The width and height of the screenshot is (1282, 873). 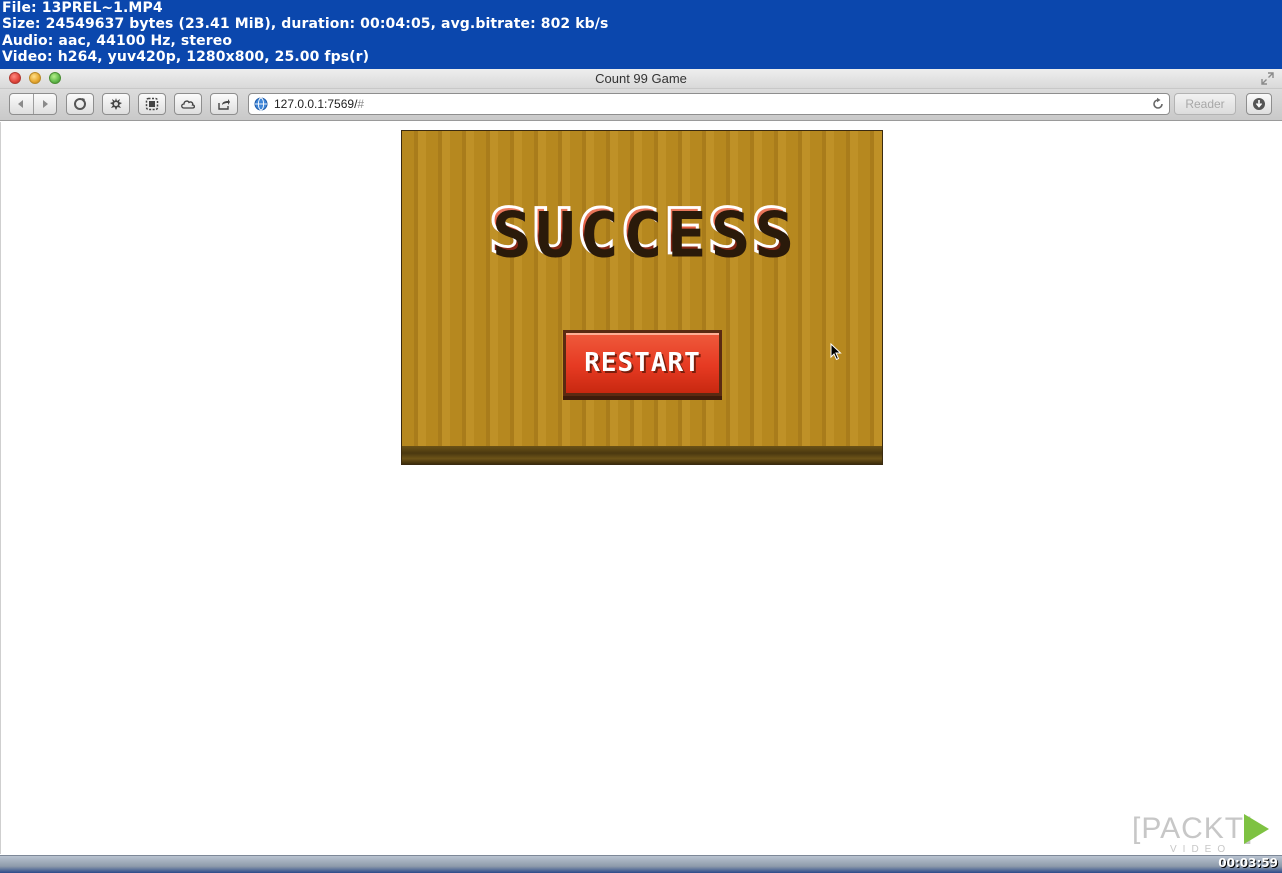 What do you see at coordinates (1267, 78) in the screenshot?
I see `fullscreen-icon` at bounding box center [1267, 78].